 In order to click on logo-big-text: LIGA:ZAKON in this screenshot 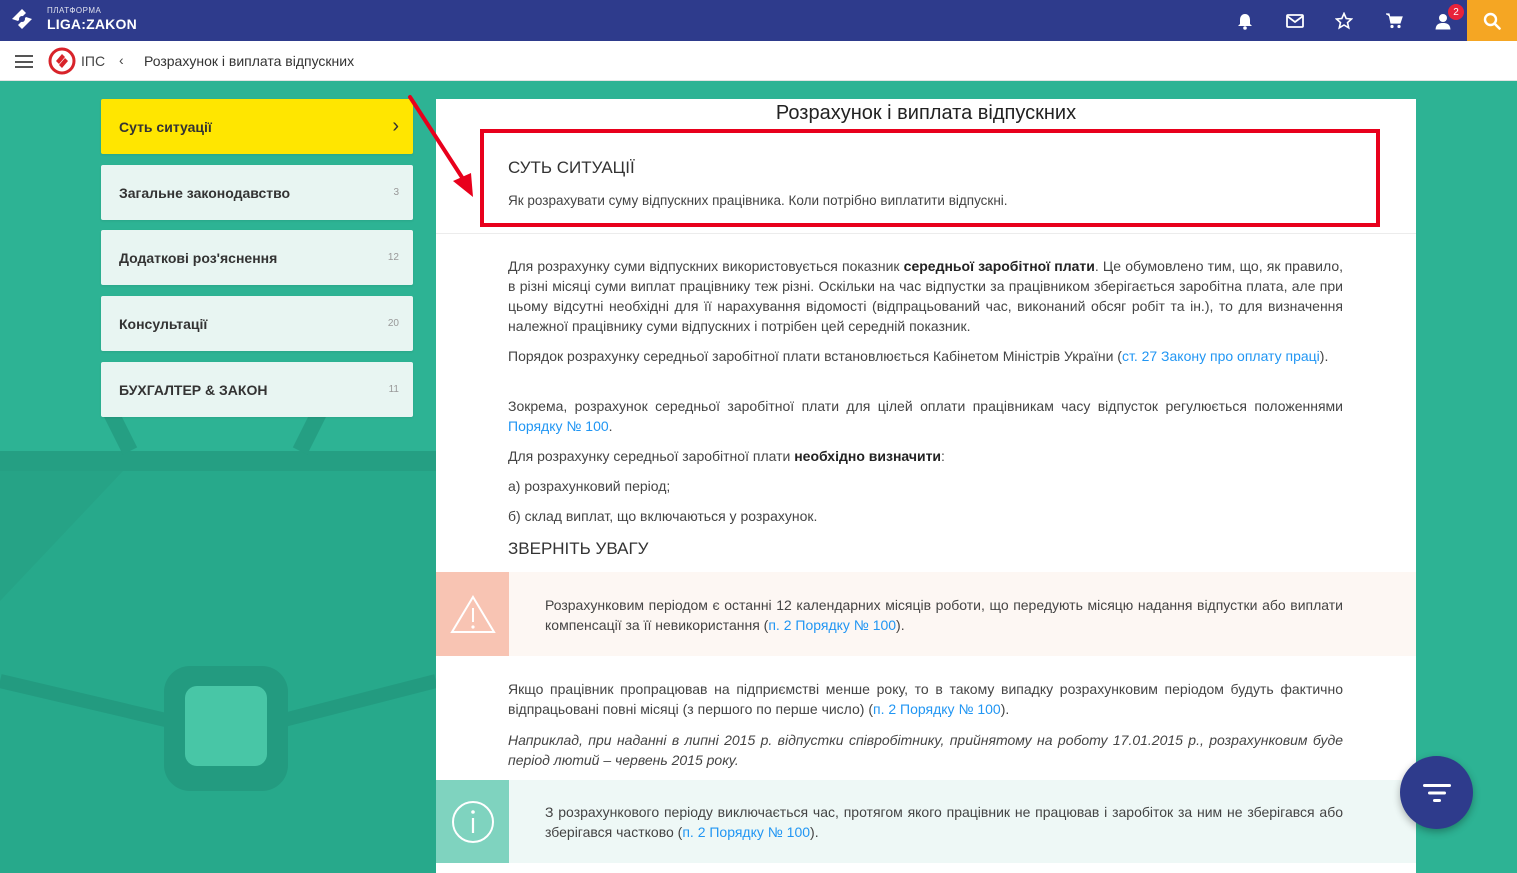, I will do `click(92, 24)`.